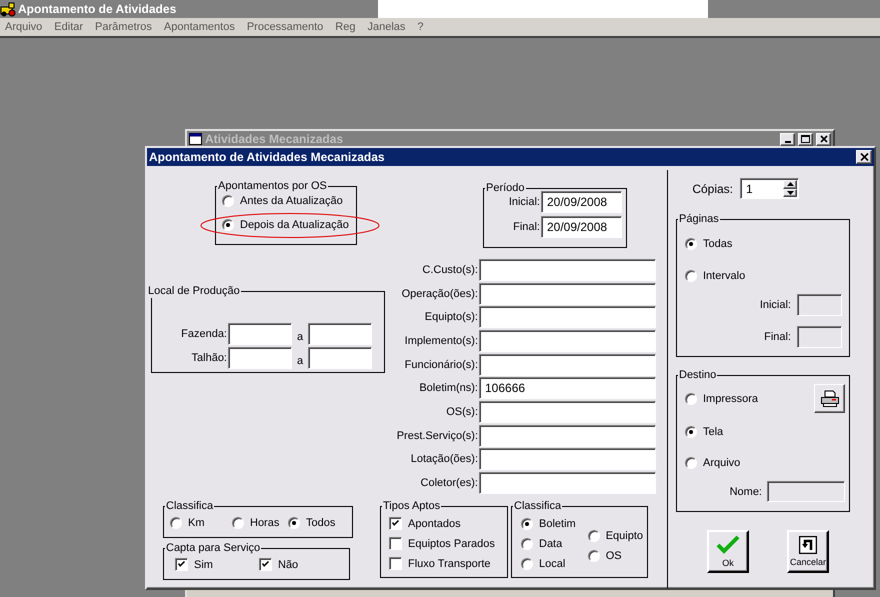  Describe the element at coordinates (448, 388) in the screenshot. I see `field-label: Boletim(ns):` at that location.